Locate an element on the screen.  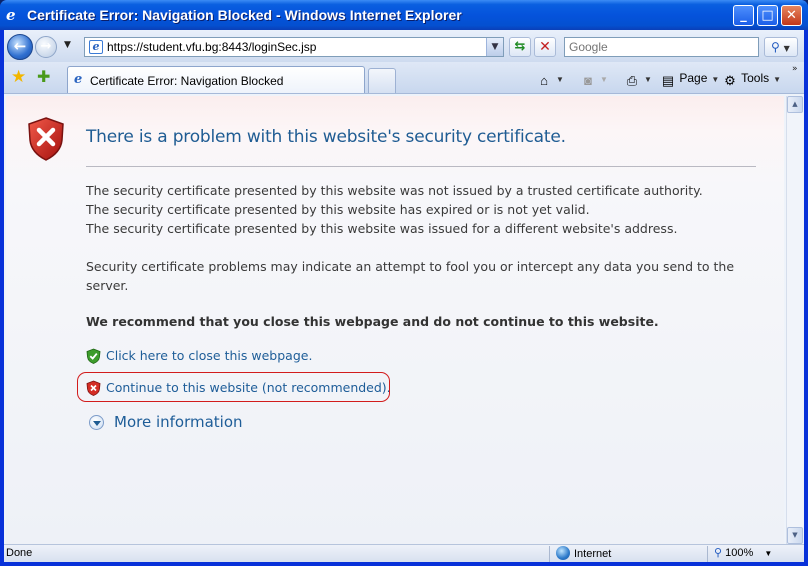
printer-icon: ⎙ is located at coordinates (632, 80).